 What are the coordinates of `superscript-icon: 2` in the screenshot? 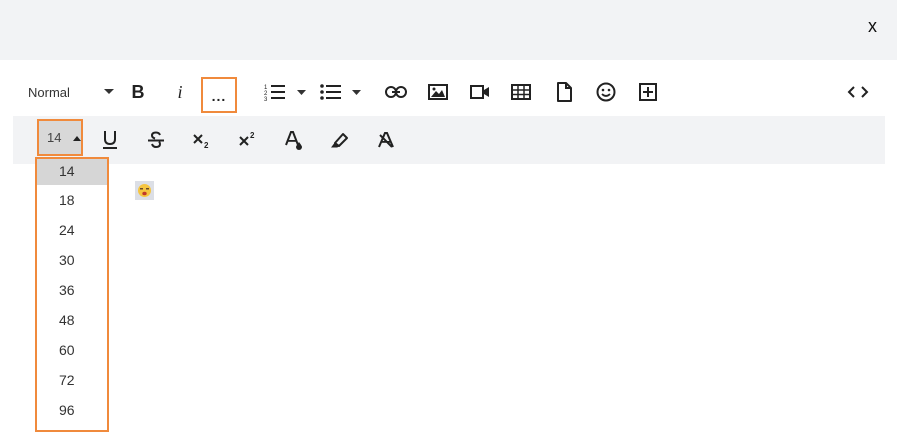 It's located at (247, 138).